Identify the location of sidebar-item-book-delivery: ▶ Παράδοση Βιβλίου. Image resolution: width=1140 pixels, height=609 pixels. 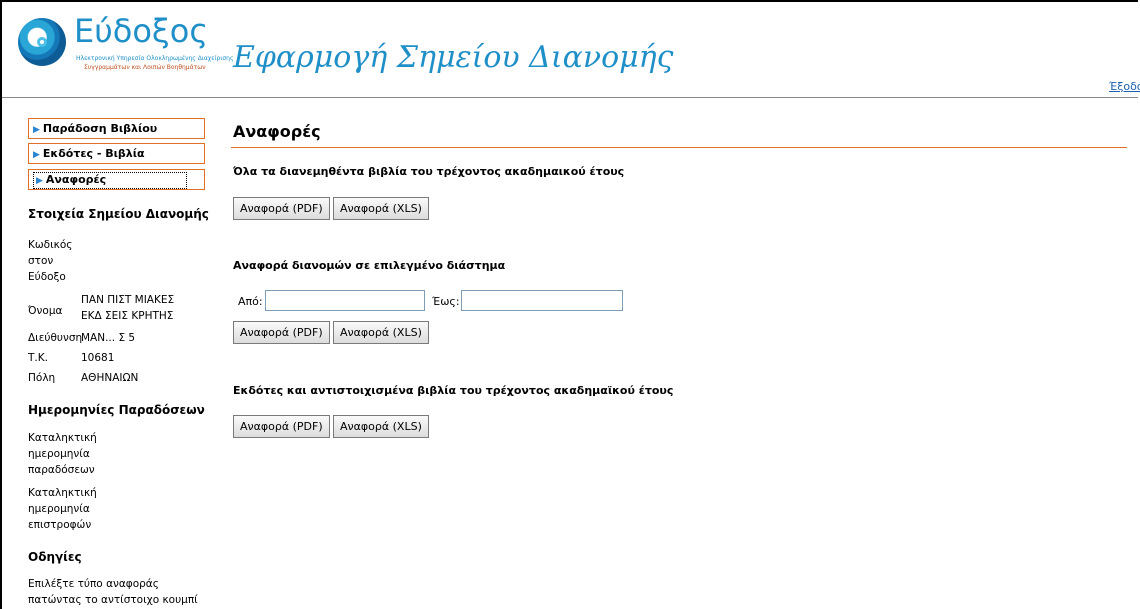
(116, 128).